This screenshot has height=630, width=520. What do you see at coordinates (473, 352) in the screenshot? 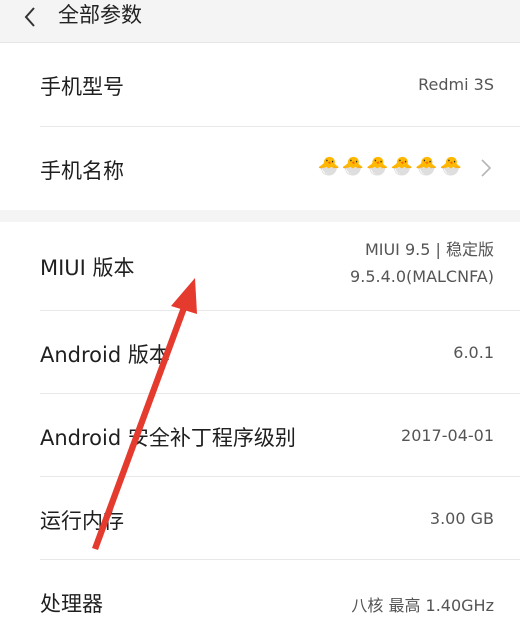
I see `row-value: 6.0.1` at bounding box center [473, 352].